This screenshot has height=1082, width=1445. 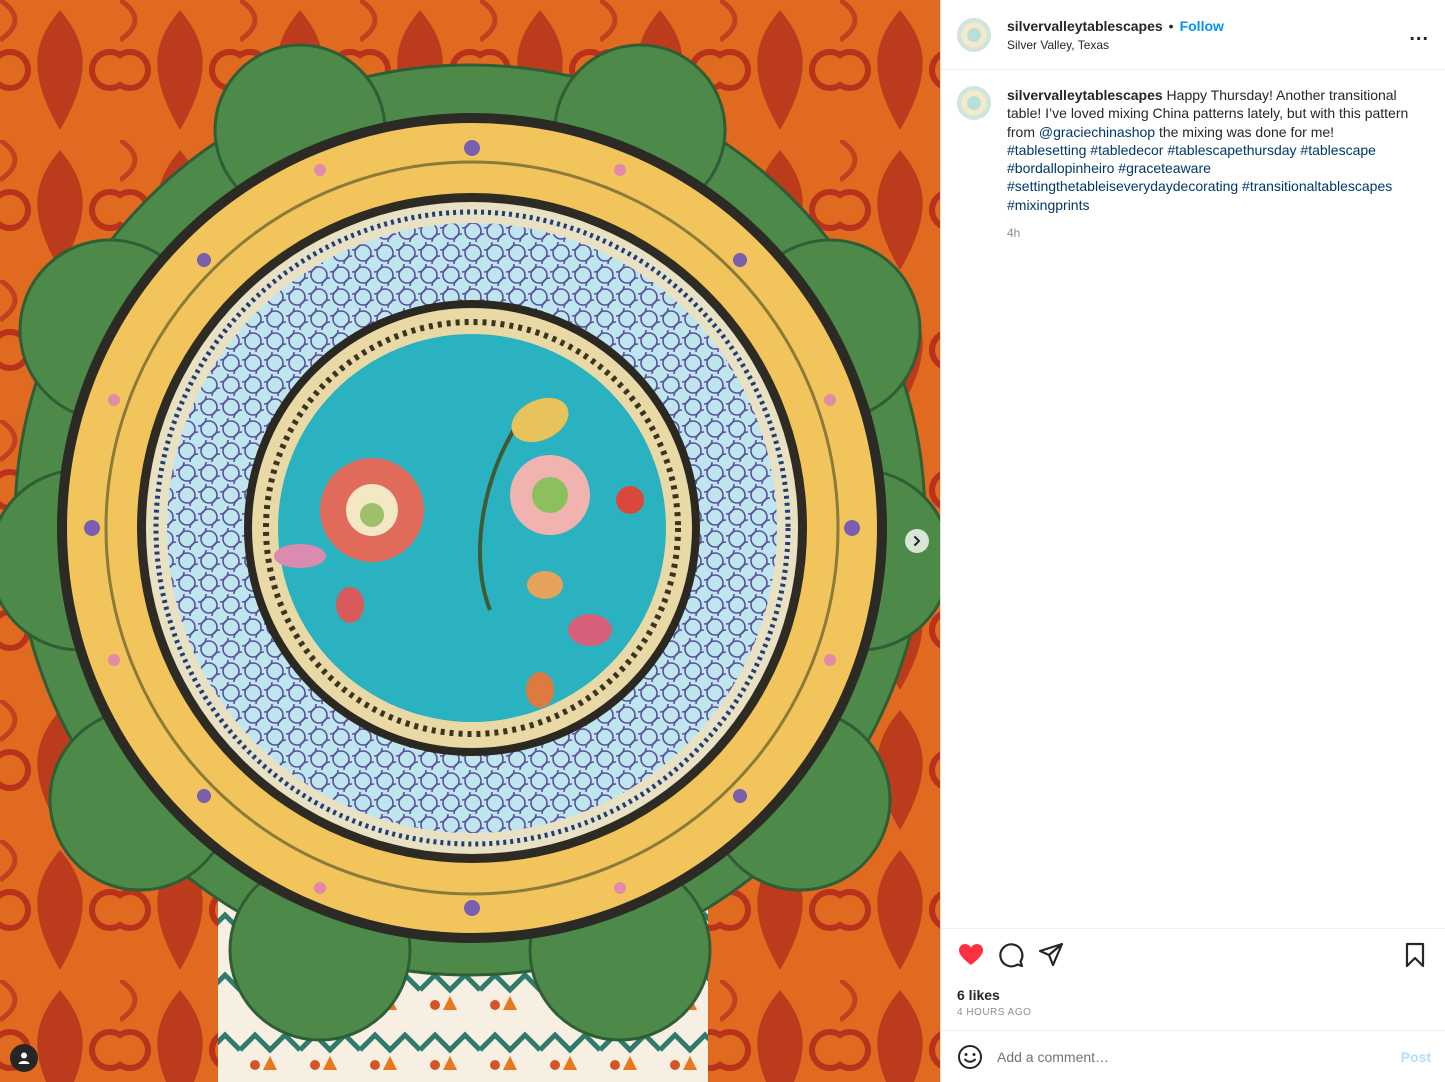 What do you see at coordinates (1416, 1057) in the screenshot?
I see `post-comment-button: Post` at bounding box center [1416, 1057].